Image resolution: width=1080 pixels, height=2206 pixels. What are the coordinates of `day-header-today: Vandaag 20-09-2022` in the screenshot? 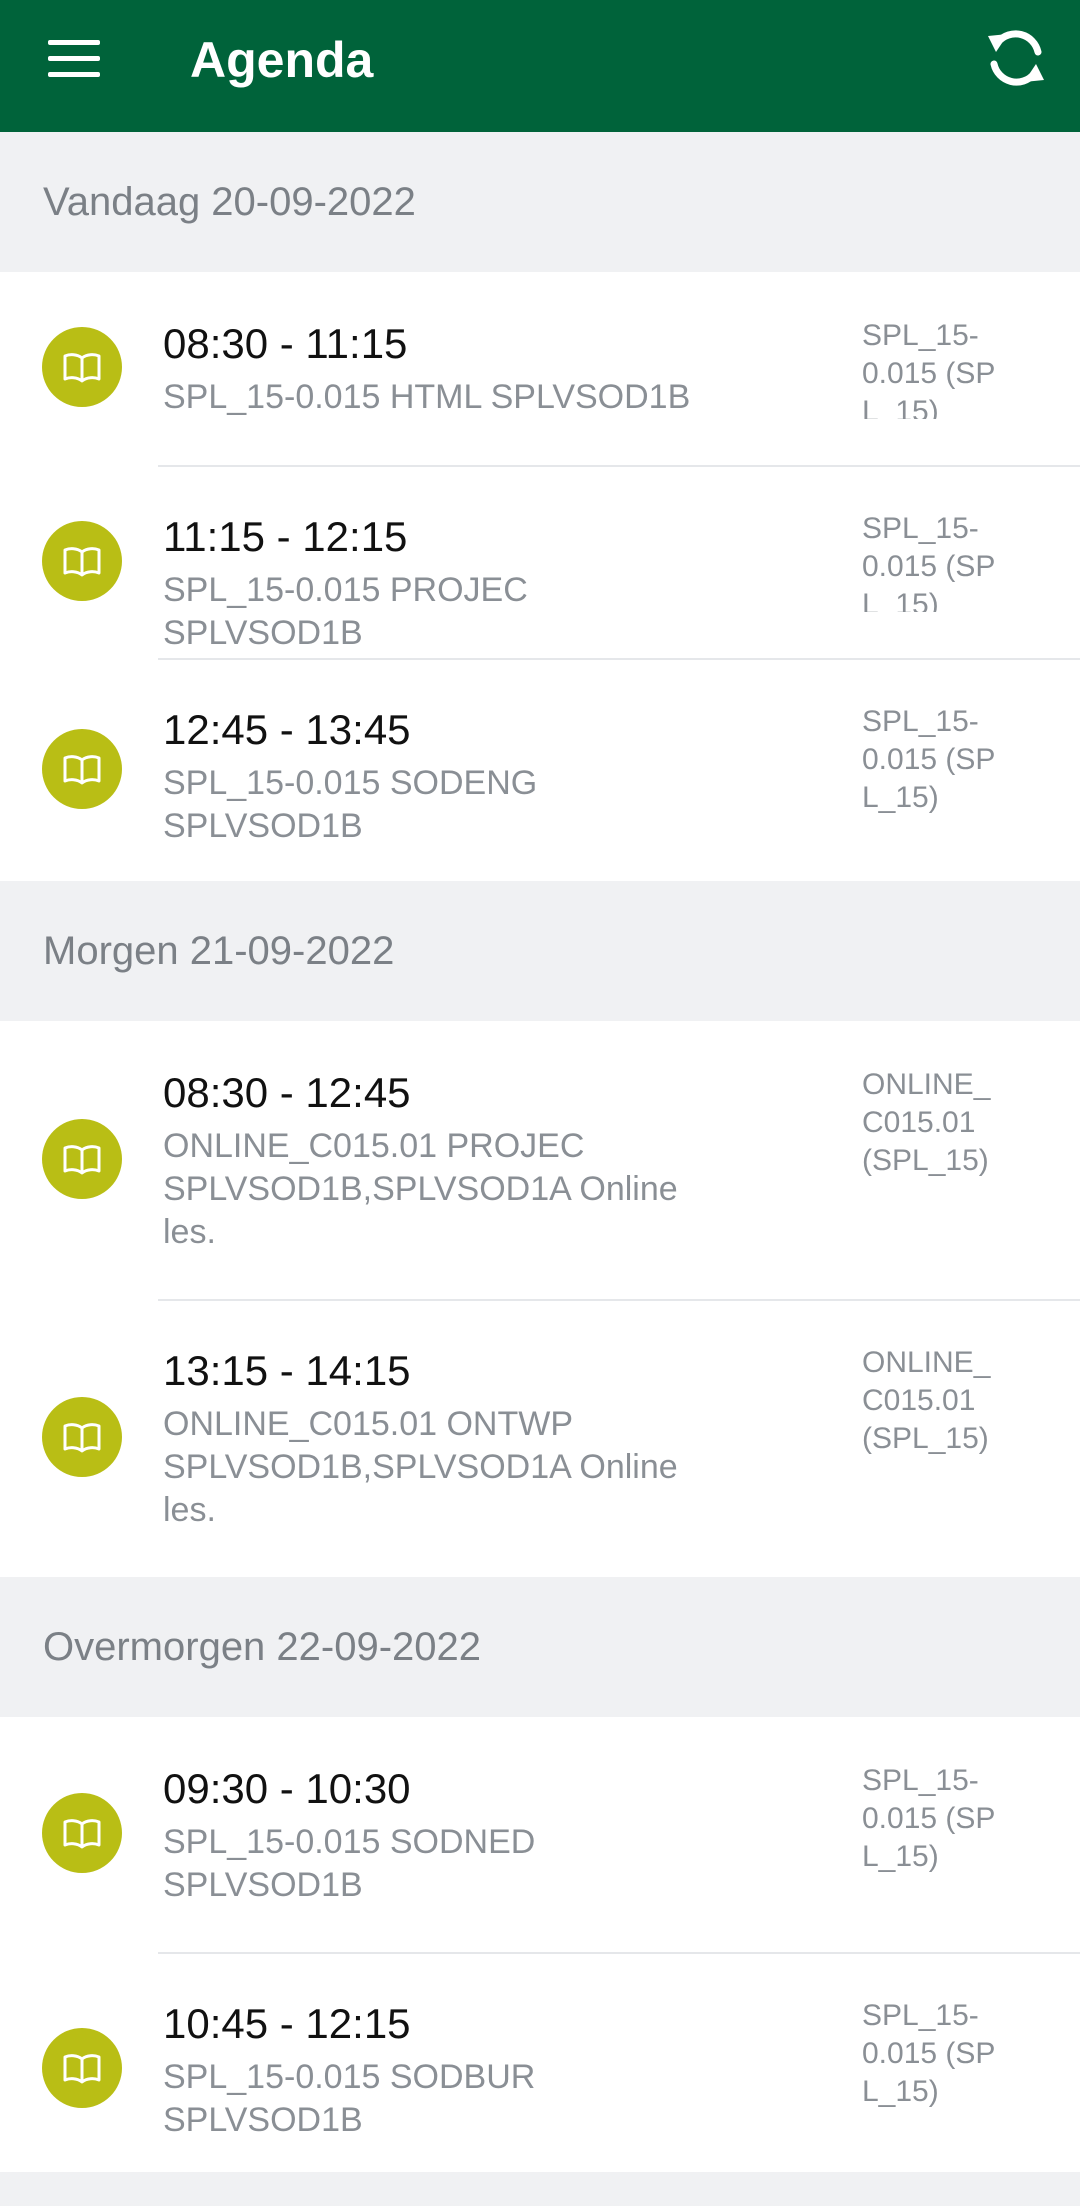 It's located at (540, 202).